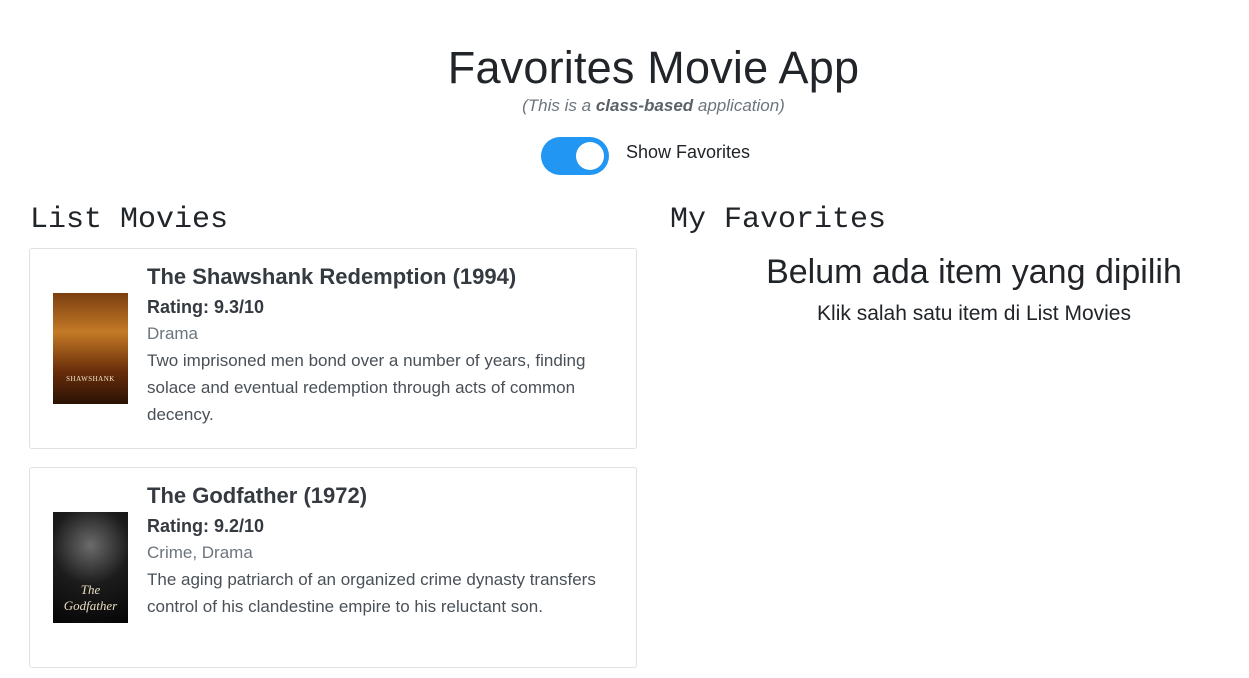 The height and width of the screenshot is (678, 1249). Describe the element at coordinates (688, 152) in the screenshot. I see `show-favorites-label: Show Favorites` at that location.